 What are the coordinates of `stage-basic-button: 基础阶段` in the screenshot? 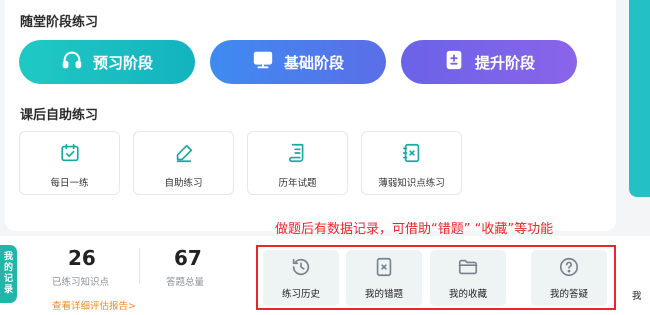 It's located at (298, 62).